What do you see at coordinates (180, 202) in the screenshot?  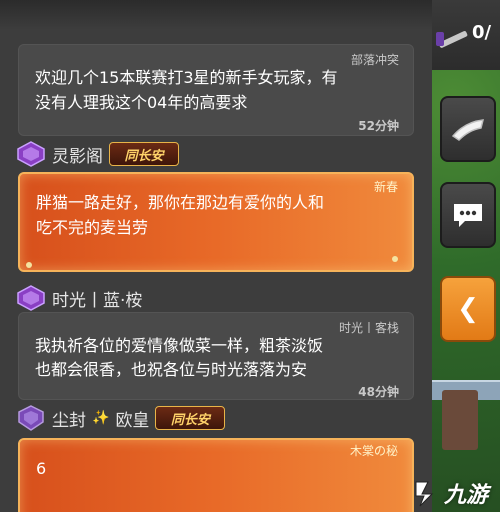 I see `message-line-1: 胖猫一路走好，那你在那边有爱你的人和` at bounding box center [180, 202].